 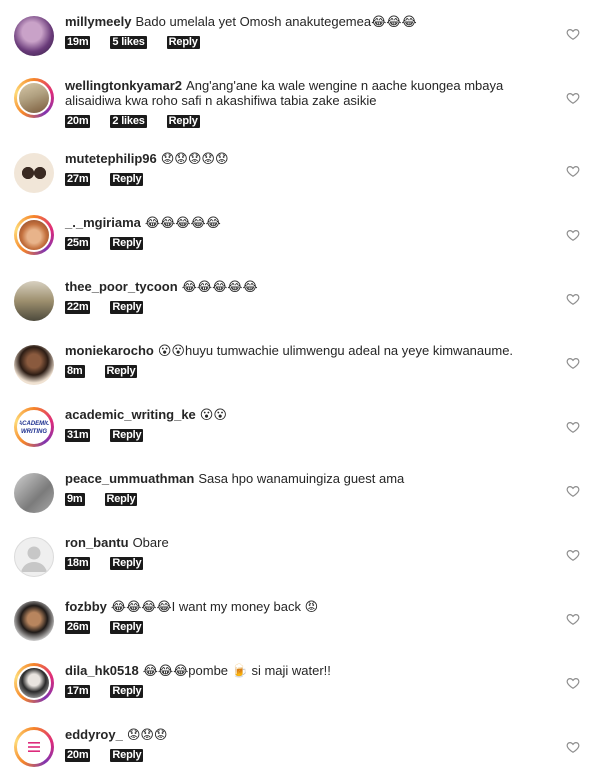 I want to click on comment-time: 22m, so click(x=78, y=307).